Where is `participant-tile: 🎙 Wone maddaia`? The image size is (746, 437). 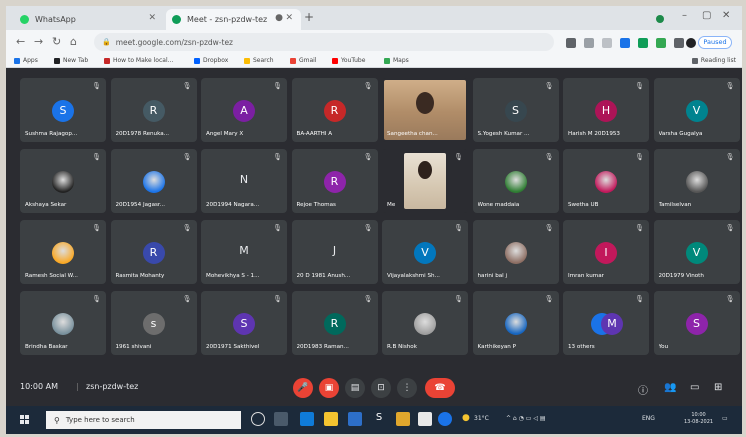 participant-tile: 🎙 Wone maddaia is located at coordinates (515, 181).